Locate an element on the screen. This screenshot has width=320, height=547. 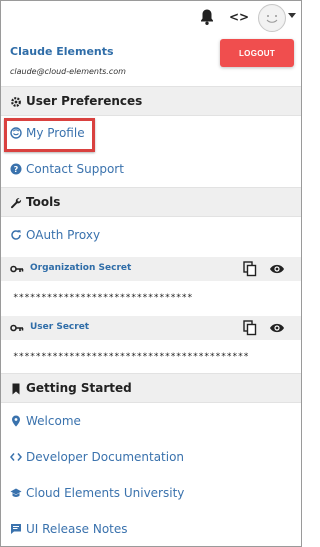
logout-button: LOGOUT is located at coordinates (257, 53).